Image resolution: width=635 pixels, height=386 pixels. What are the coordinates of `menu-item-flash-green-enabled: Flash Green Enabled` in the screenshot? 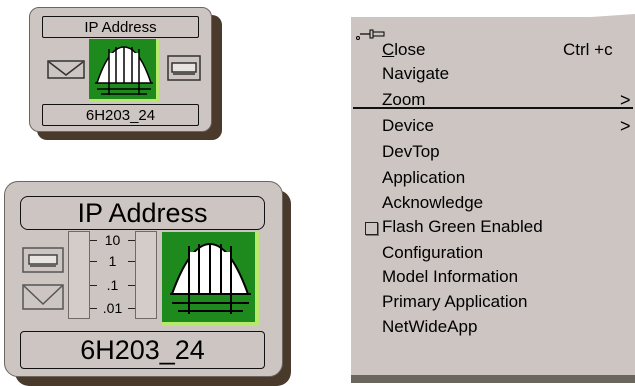 It's located at (507, 227).